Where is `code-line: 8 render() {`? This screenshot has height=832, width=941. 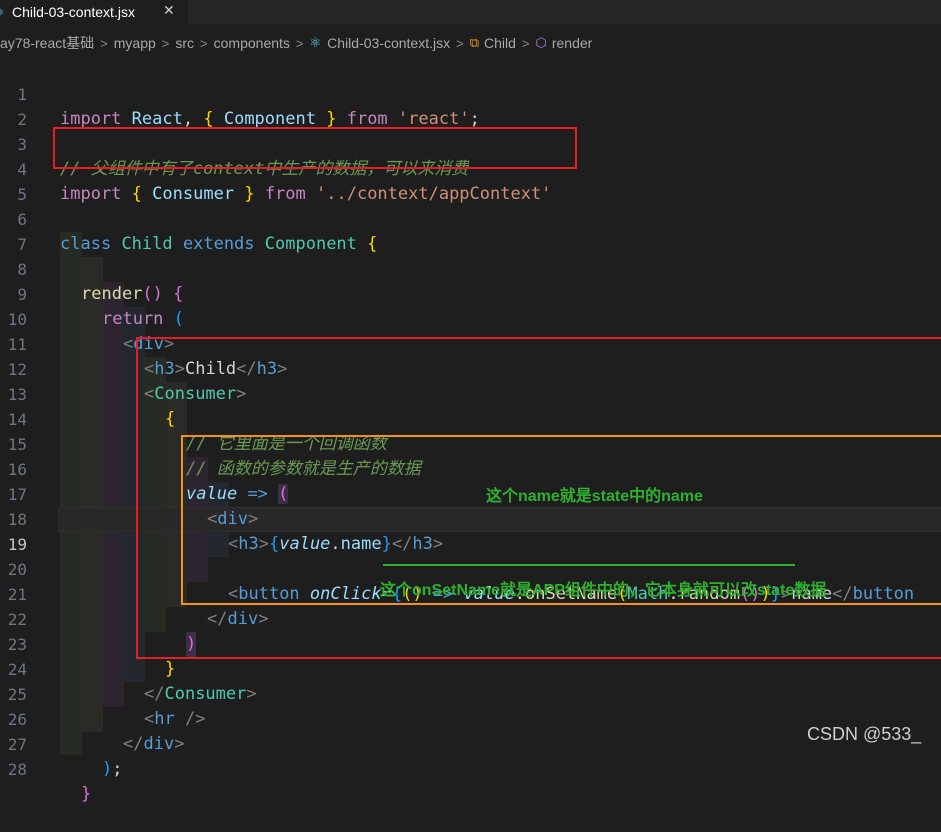
code-line: 8 render() { is located at coordinates (470, 268).